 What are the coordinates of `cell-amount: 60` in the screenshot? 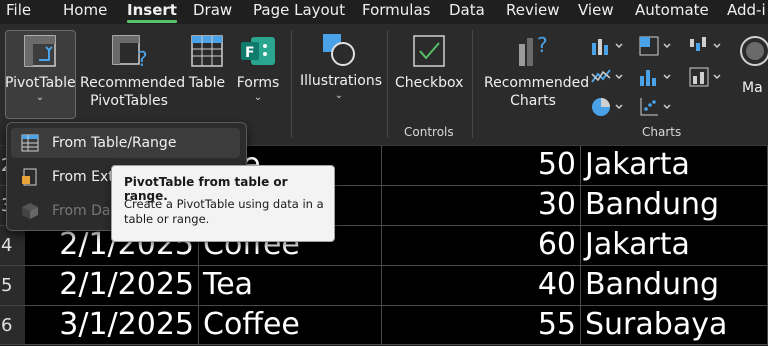 It's located at (481, 246).